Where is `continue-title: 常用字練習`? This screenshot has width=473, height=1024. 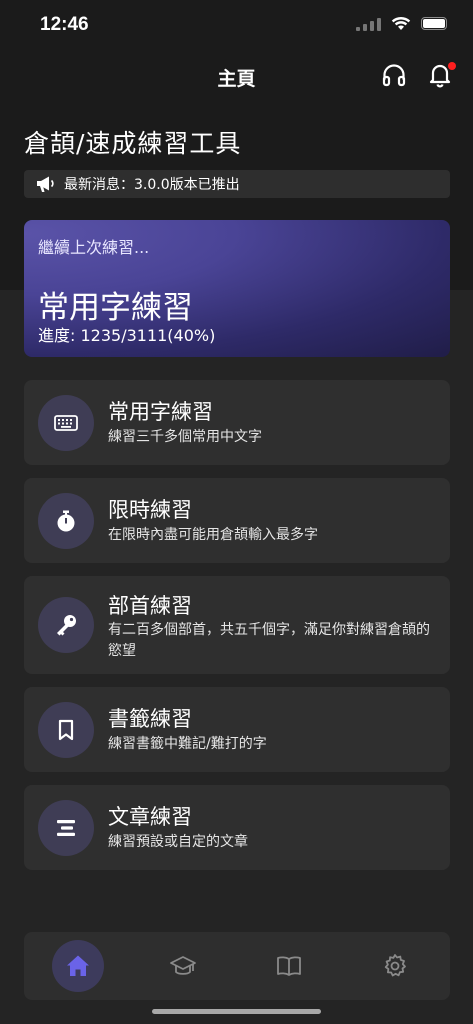
continue-title: 常用字練習 is located at coordinates (115, 308).